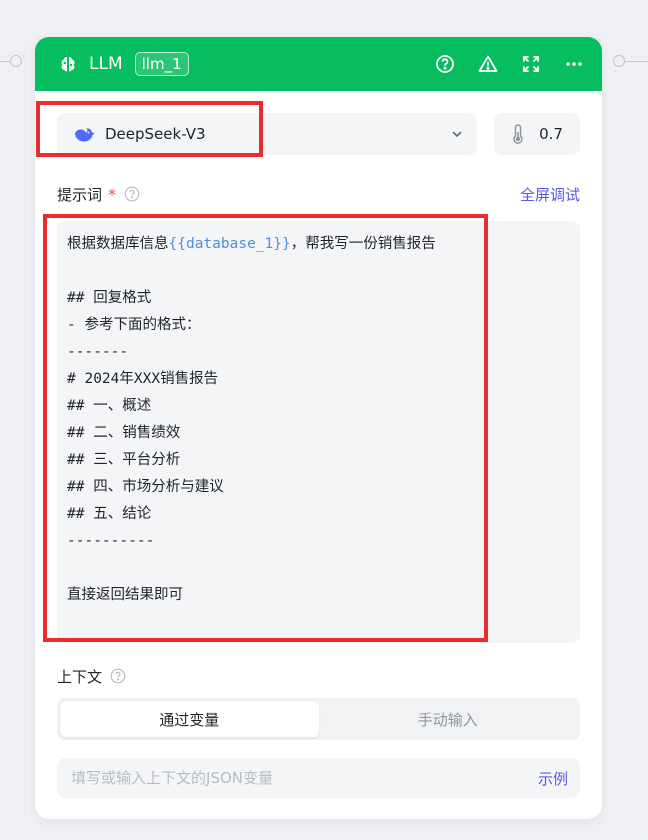 The height and width of the screenshot is (840, 648). Describe the element at coordinates (80, 194) in the screenshot. I see `prompt-label: 提示词` at that location.